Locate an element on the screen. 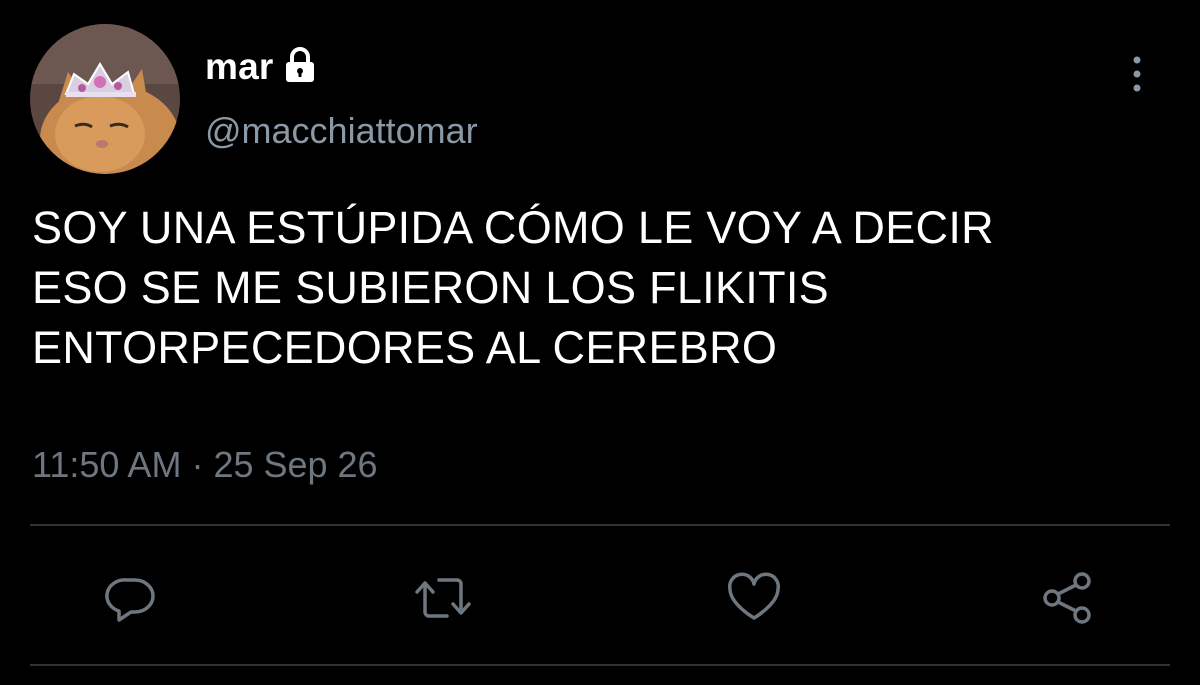 This screenshot has width=1200, height=685. retweet-button is located at coordinates (443, 598).